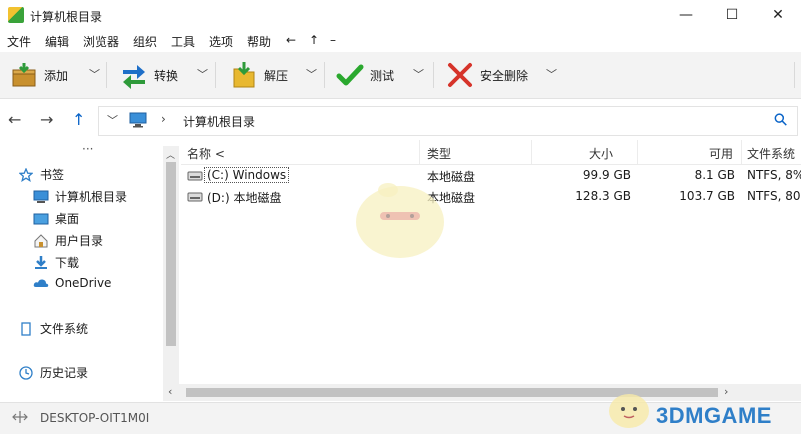  Describe the element at coordinates (732, 15) in the screenshot. I see `maximize-button: ☐` at that location.